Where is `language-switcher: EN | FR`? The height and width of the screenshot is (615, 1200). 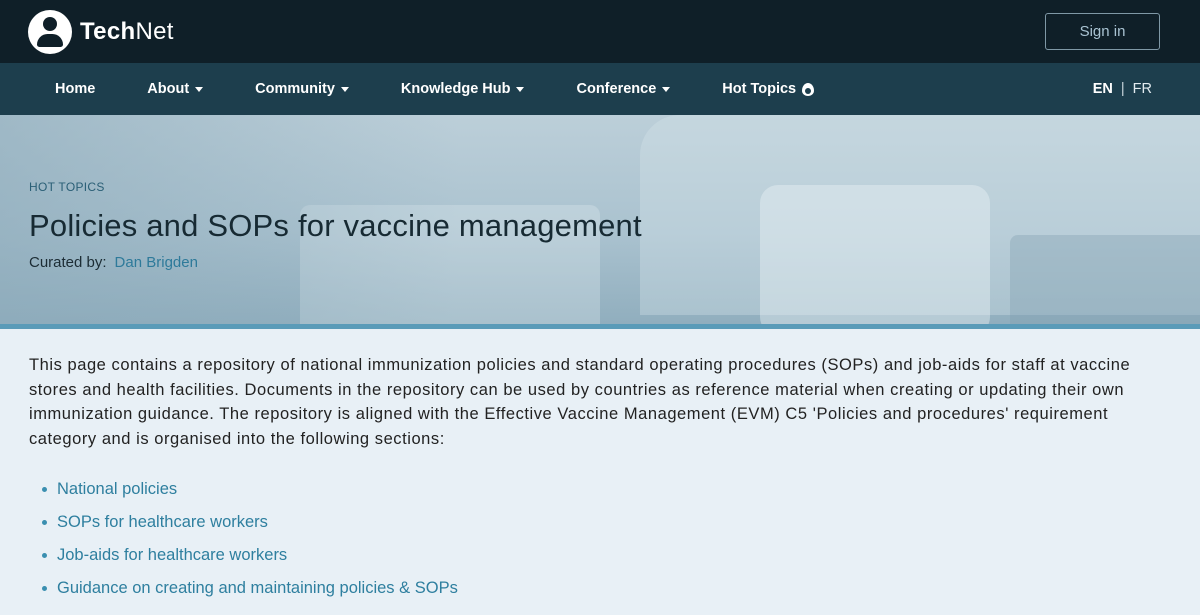
language-switcher: EN | FR is located at coordinates (1122, 89).